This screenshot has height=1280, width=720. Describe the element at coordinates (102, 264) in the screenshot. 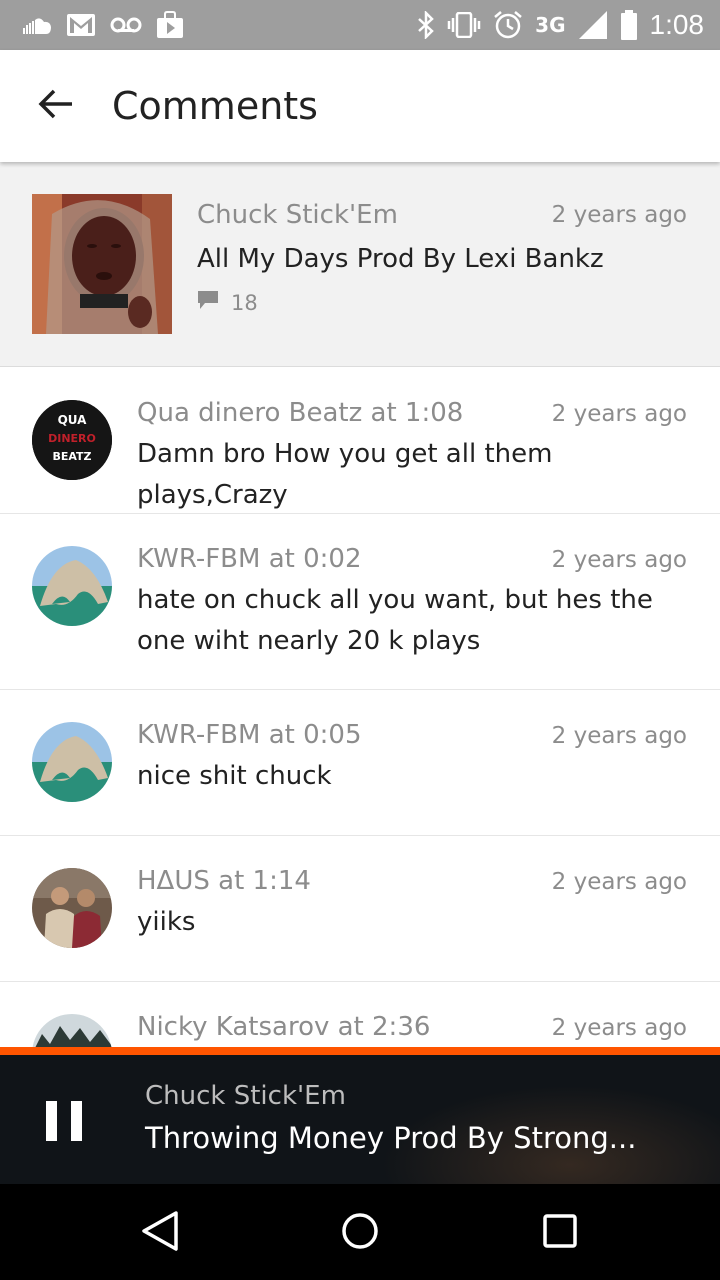

I see `track-artwork` at that location.